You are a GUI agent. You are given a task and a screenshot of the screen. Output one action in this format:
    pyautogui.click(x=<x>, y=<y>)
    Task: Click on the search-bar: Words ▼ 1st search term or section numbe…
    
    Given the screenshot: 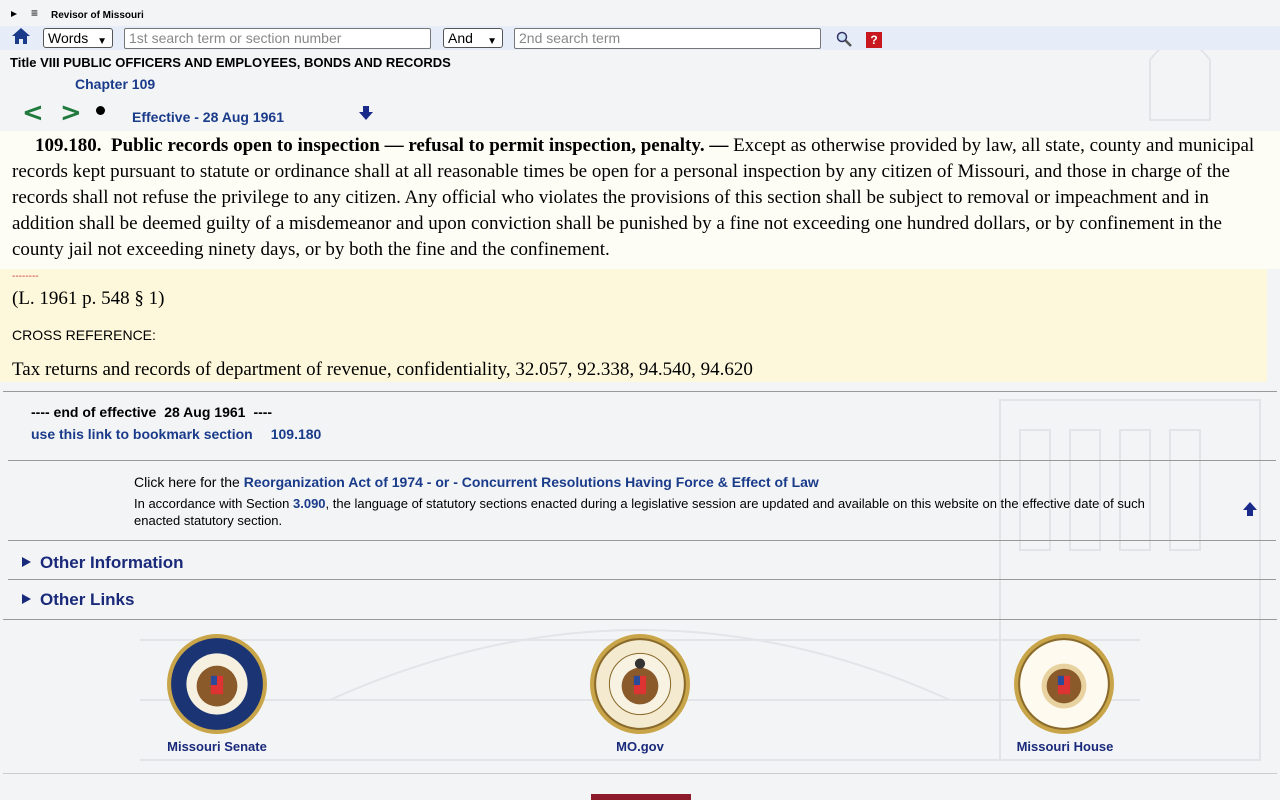 What is the action you would take?
    pyautogui.click(x=640, y=38)
    